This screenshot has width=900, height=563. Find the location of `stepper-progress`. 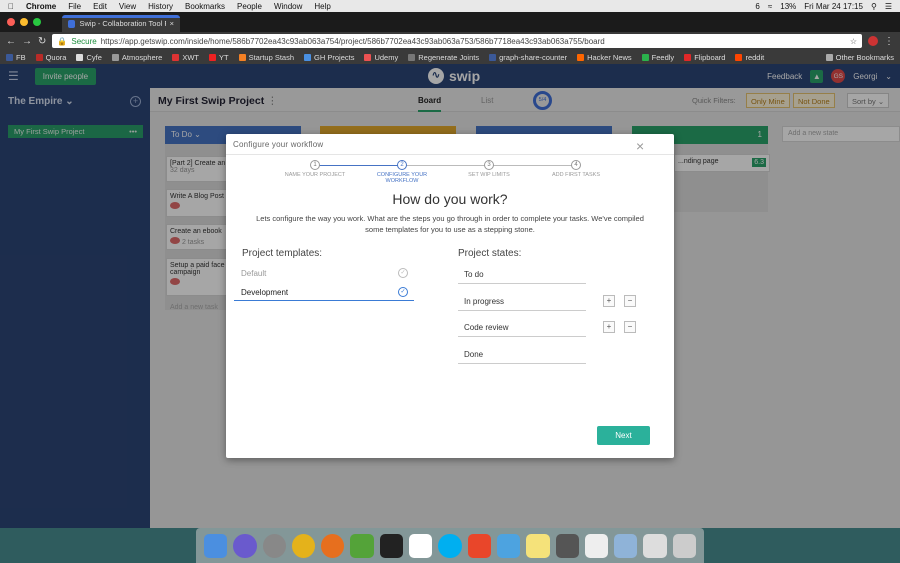

stepper-progress is located at coordinates (361, 165).